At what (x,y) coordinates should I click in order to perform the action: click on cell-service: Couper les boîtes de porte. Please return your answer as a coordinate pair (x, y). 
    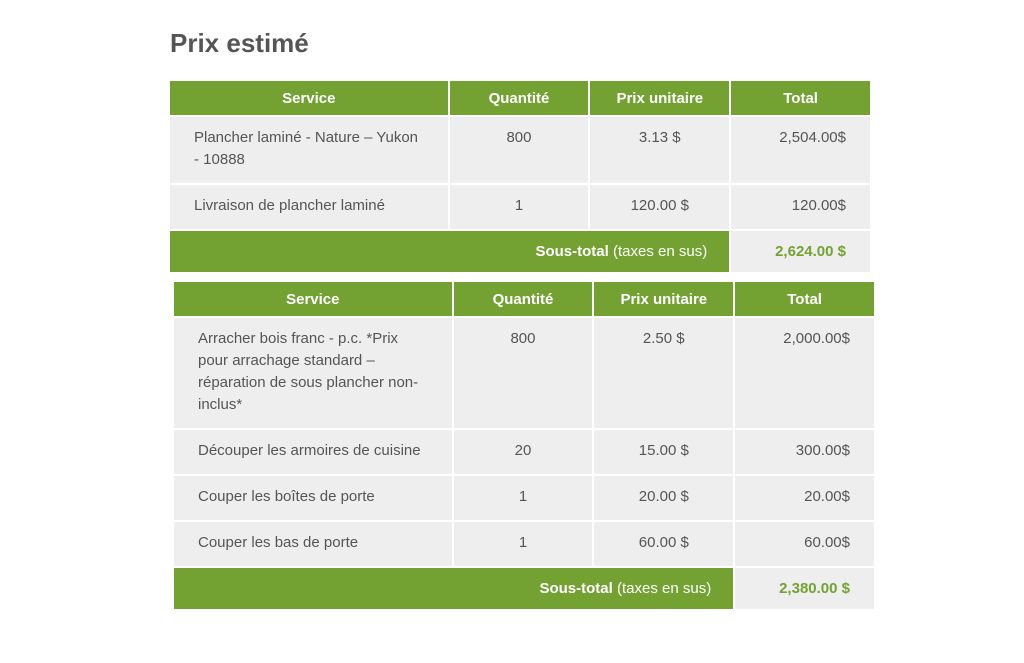
    Looking at the image, I should click on (313, 498).